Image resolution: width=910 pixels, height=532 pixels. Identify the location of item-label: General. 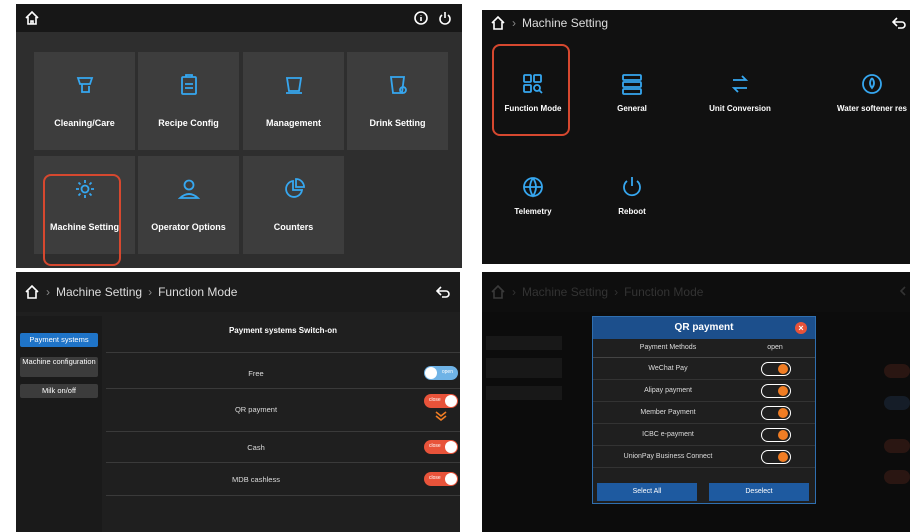
(632, 108).